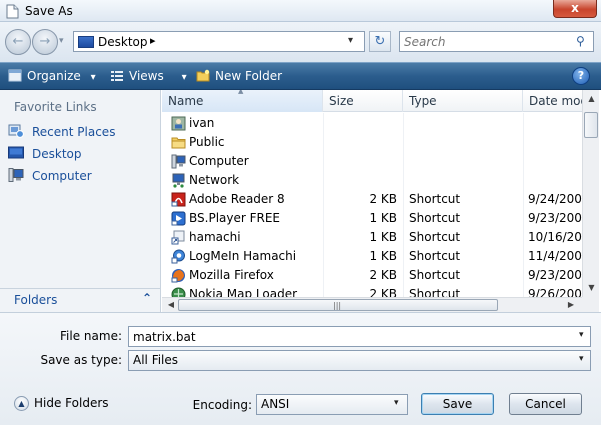 The image size is (601, 425). Describe the element at coordinates (581, 335) in the screenshot. I see `chevron-down-icon: ▾` at that location.